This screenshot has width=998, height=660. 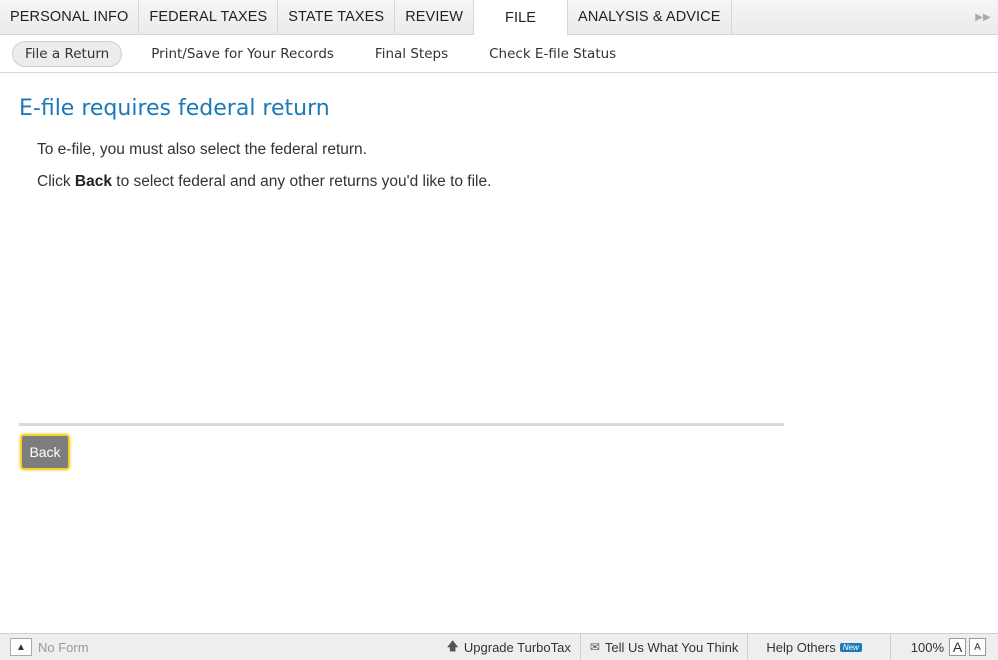 I want to click on new-badge: New, so click(x=850, y=647).